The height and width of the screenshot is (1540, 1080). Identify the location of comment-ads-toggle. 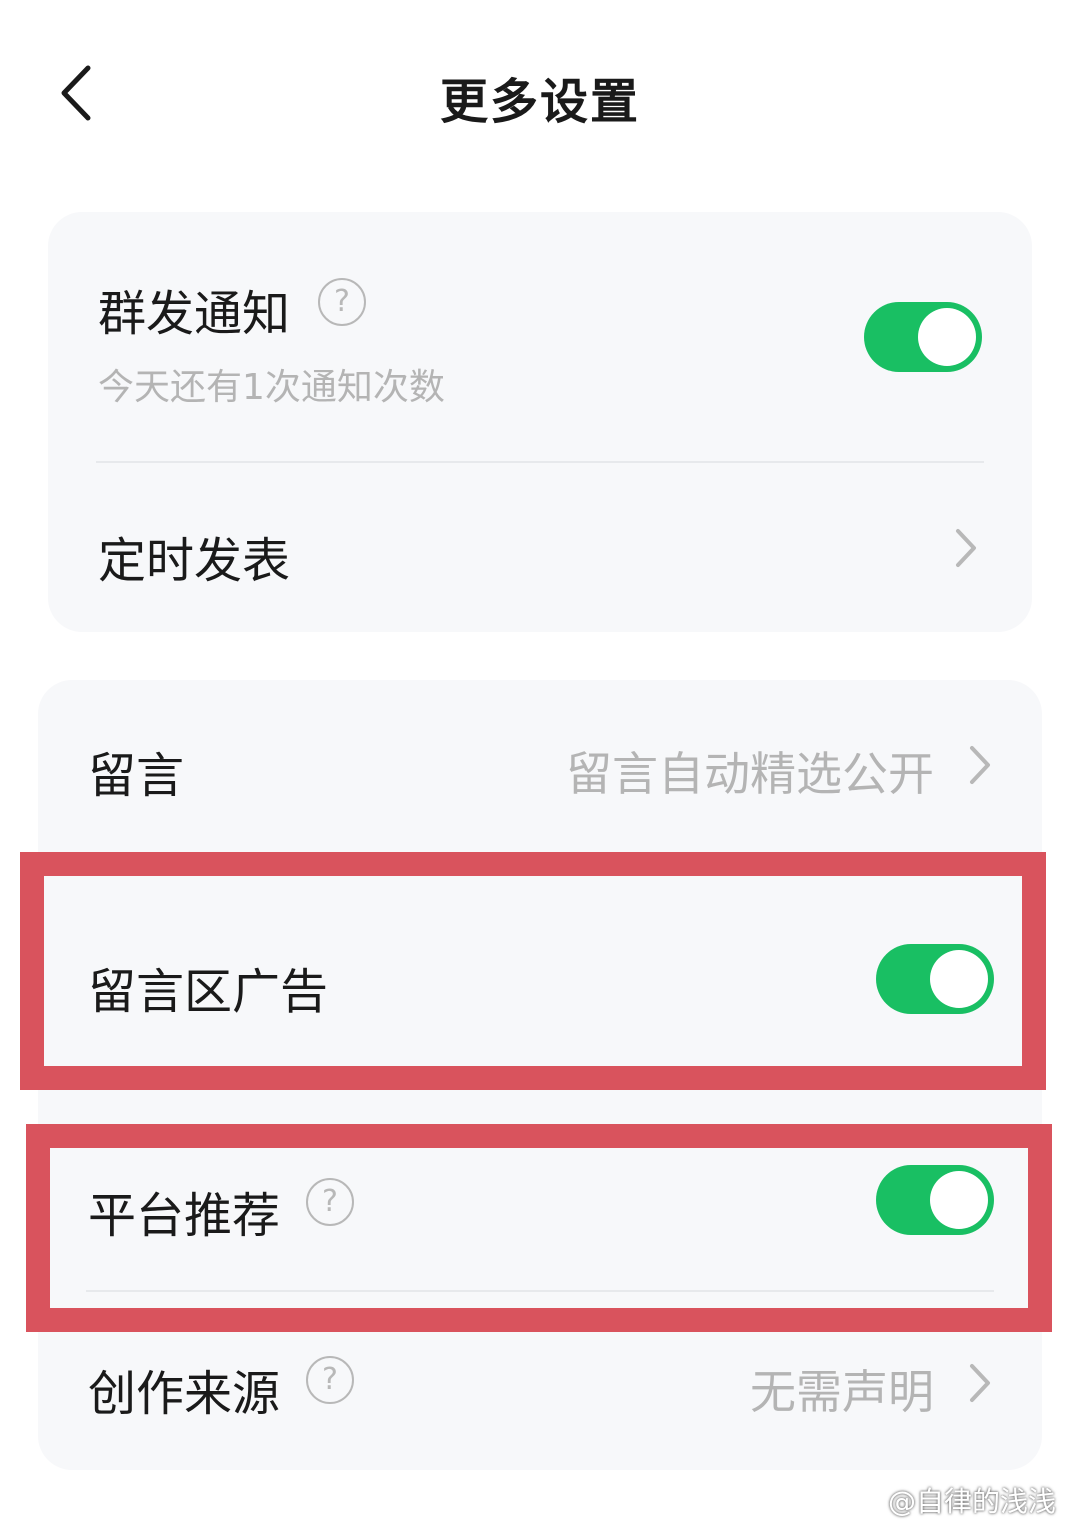
(935, 979).